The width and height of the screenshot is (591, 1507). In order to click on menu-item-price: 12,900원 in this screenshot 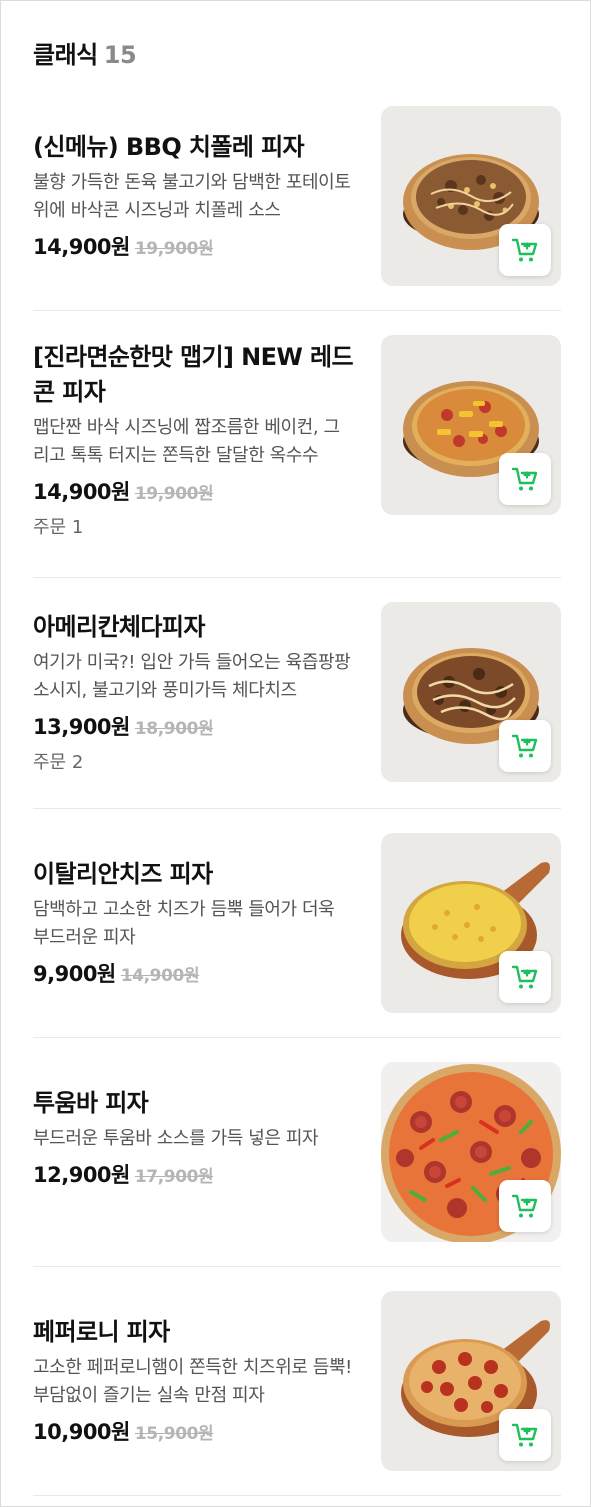, I will do `click(81, 1175)`.